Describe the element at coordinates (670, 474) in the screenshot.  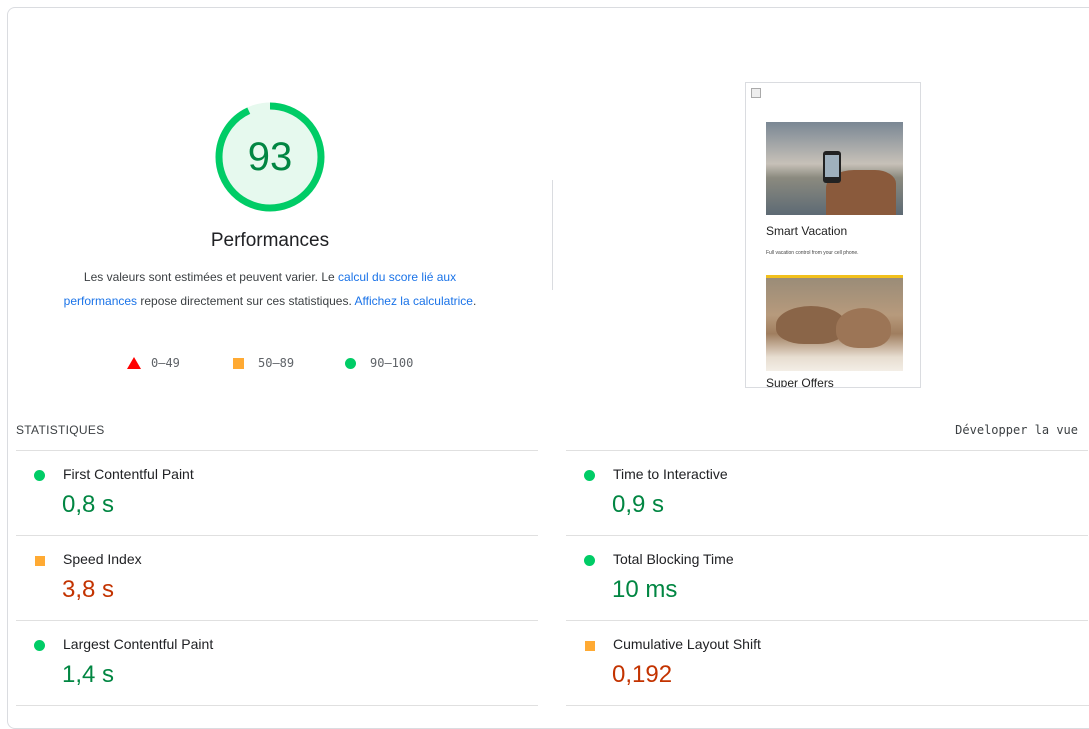
I see `metric-name: Time to Interactive` at that location.